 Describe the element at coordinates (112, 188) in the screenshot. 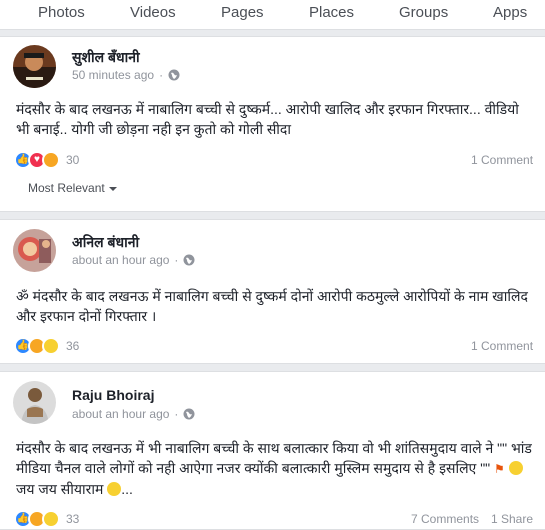

I see `chevron-down-icon` at that location.